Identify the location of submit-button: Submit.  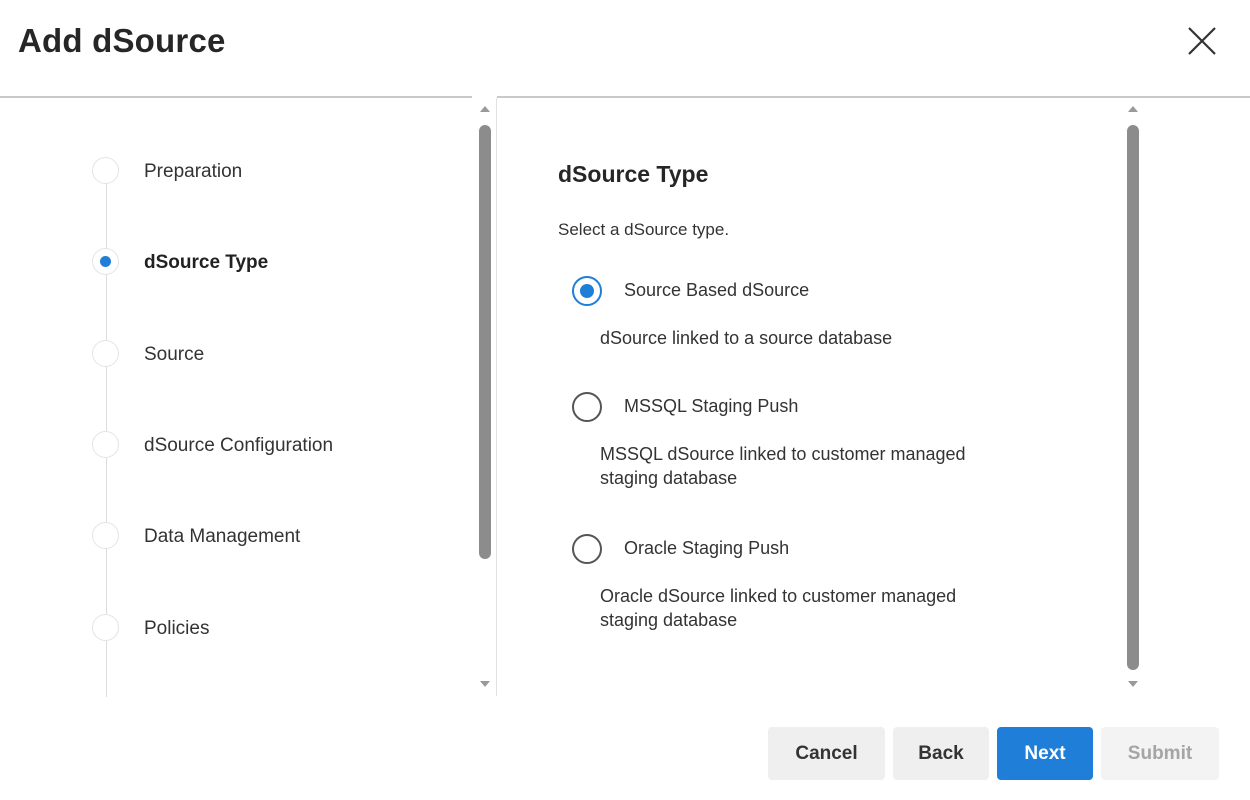
(1160, 753).